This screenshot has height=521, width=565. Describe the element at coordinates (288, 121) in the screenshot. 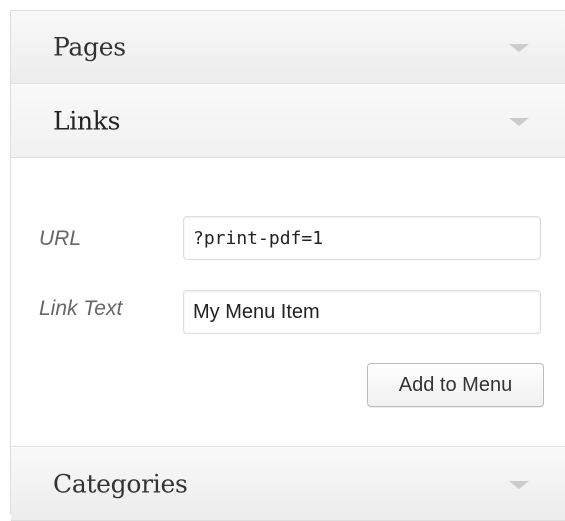

I see `accordion-section-links: Links` at that location.